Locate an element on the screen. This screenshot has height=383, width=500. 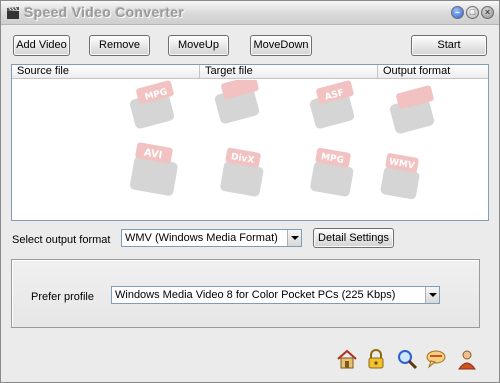
minimize-button: – is located at coordinates (457, 12).